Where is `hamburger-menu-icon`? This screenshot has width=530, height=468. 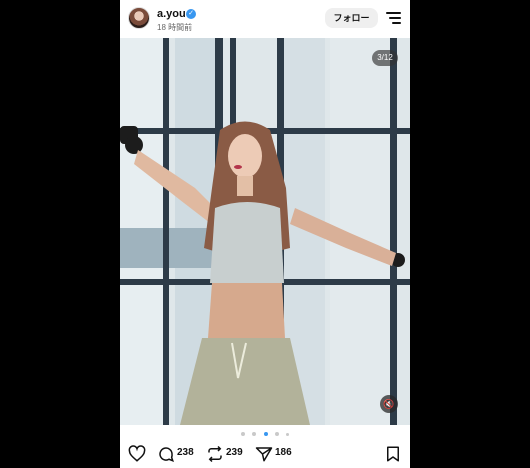
hamburger-menu-icon is located at coordinates (393, 18).